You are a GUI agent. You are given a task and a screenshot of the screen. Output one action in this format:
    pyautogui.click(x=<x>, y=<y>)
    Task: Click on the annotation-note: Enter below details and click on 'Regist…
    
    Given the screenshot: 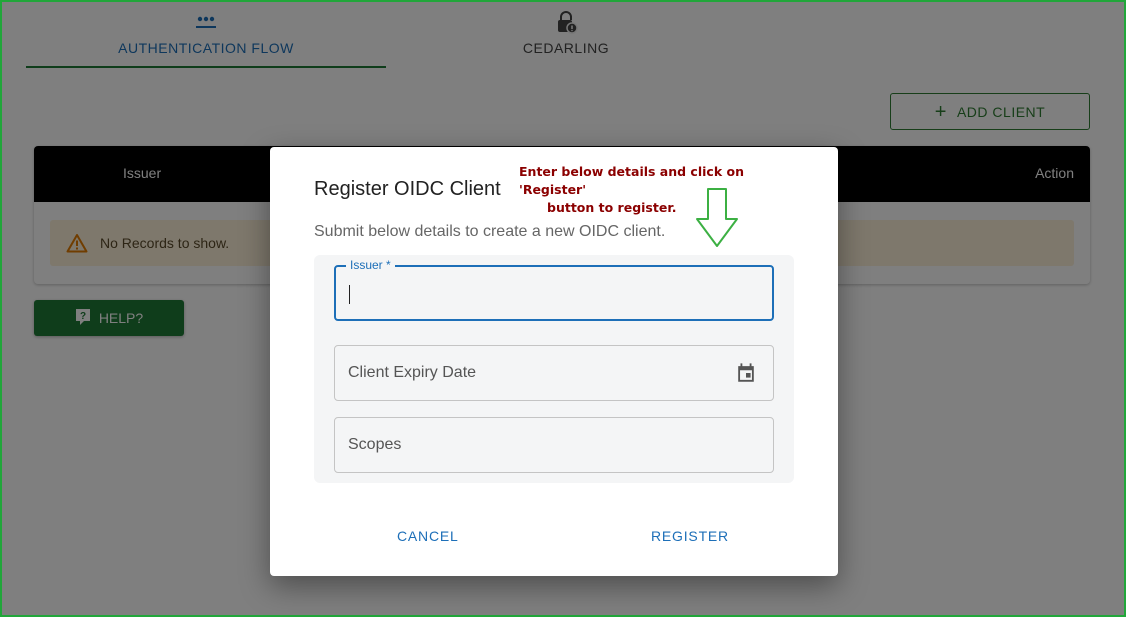 What is the action you would take?
    pyautogui.click(x=664, y=190)
    